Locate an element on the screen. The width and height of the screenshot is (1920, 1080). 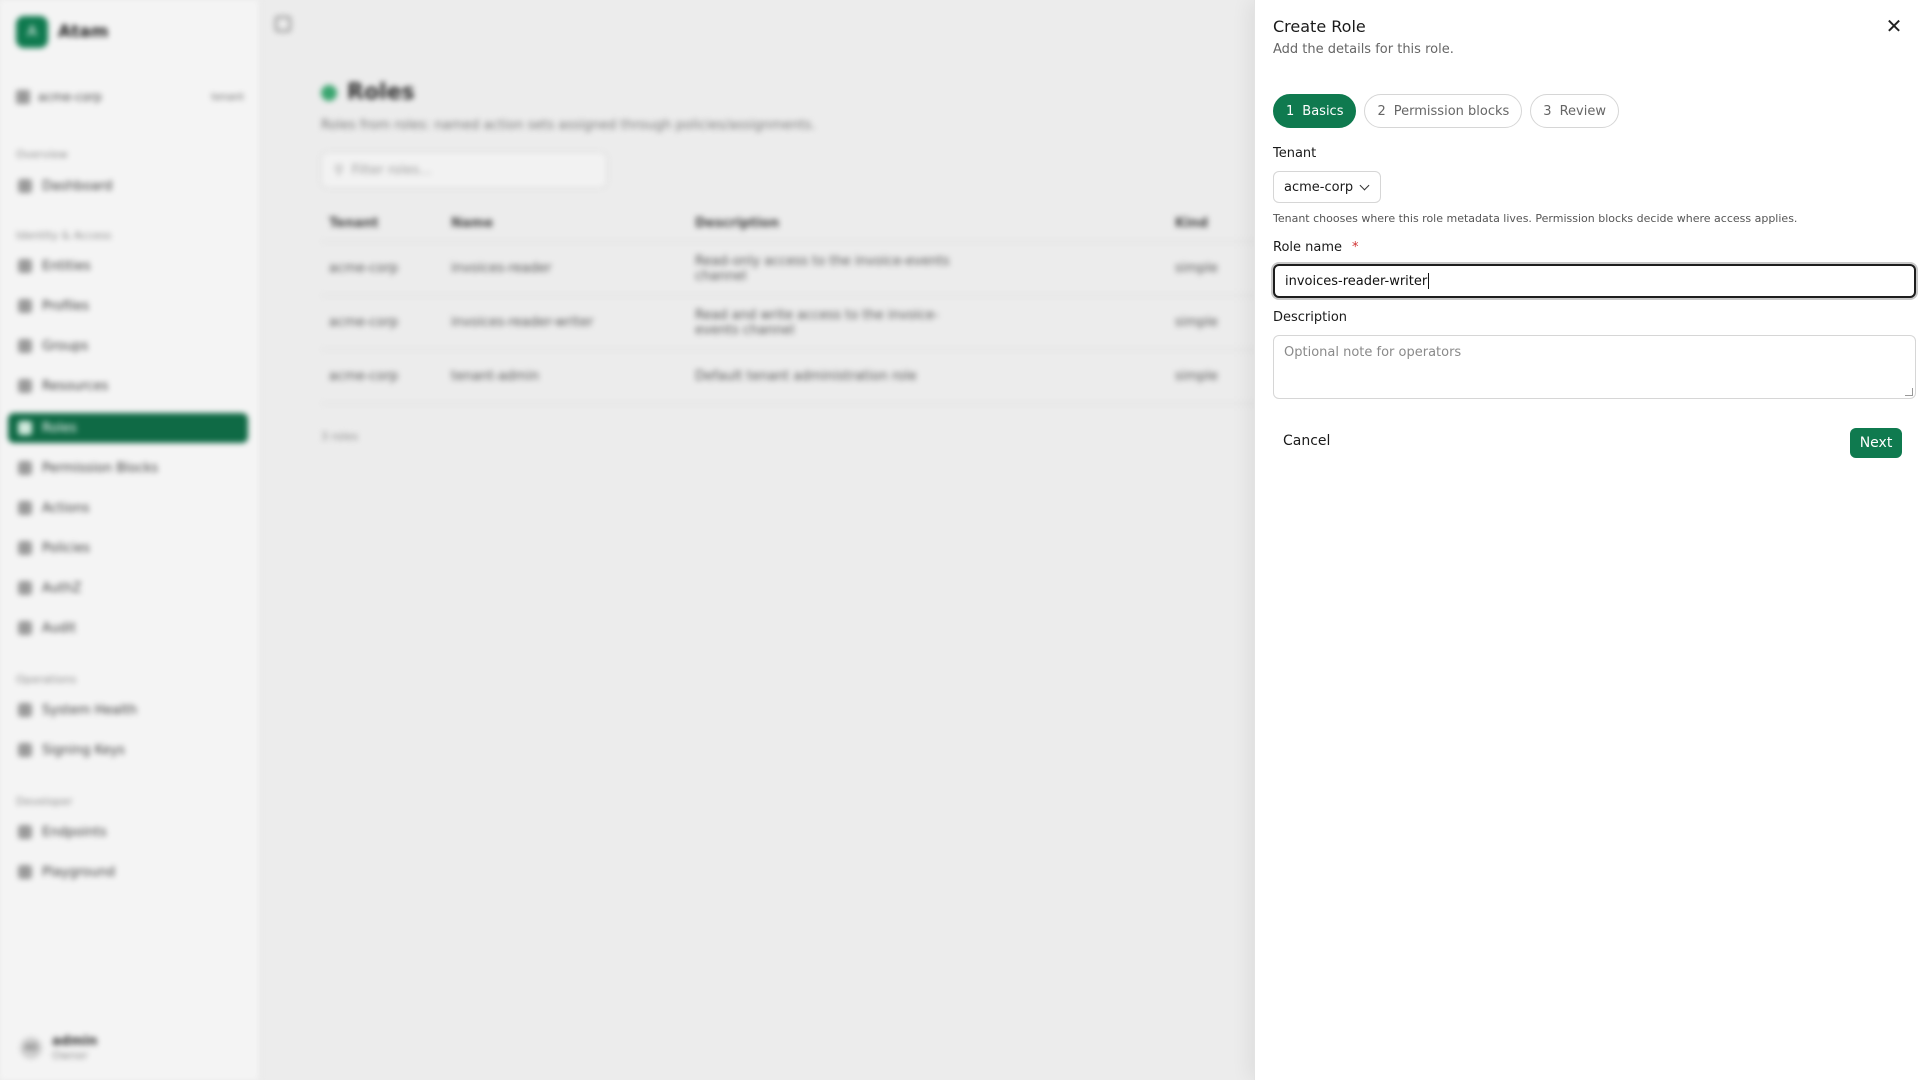
brand: A Atam is located at coordinates (62, 32).